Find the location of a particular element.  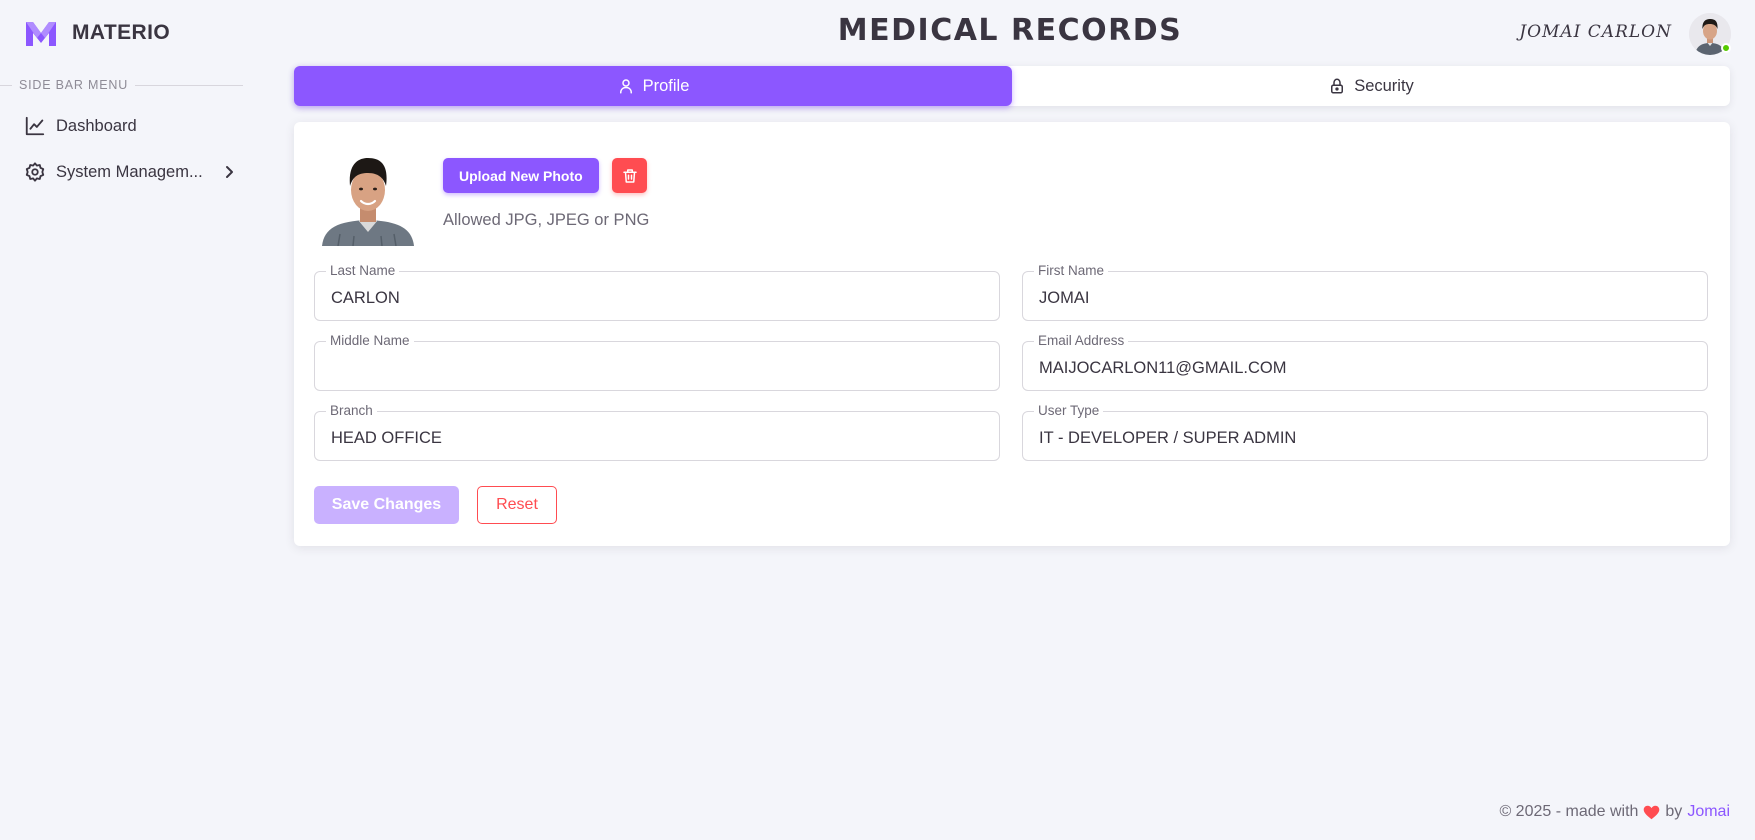

sidebar-section-header: SIDE BAR MENU is located at coordinates (121, 85).